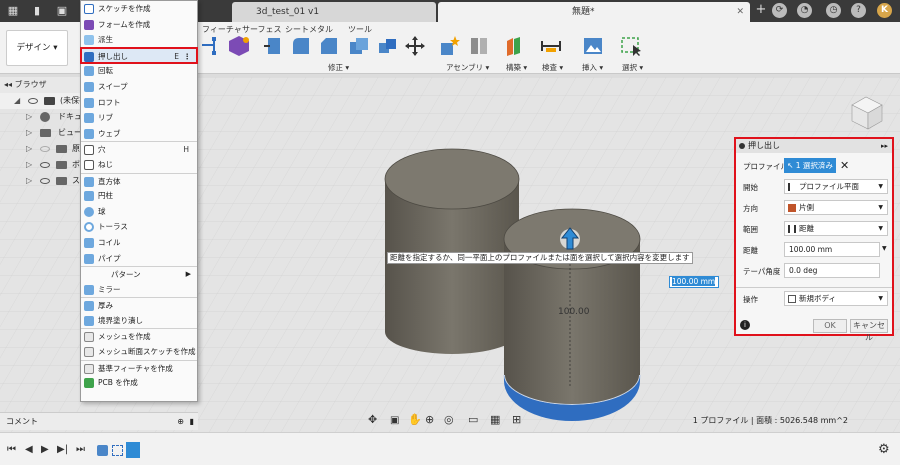 The image size is (900, 465). What do you see at coordinates (832, 249) in the screenshot?
I see `distance-field: 100.00 mm` at bounding box center [832, 249].